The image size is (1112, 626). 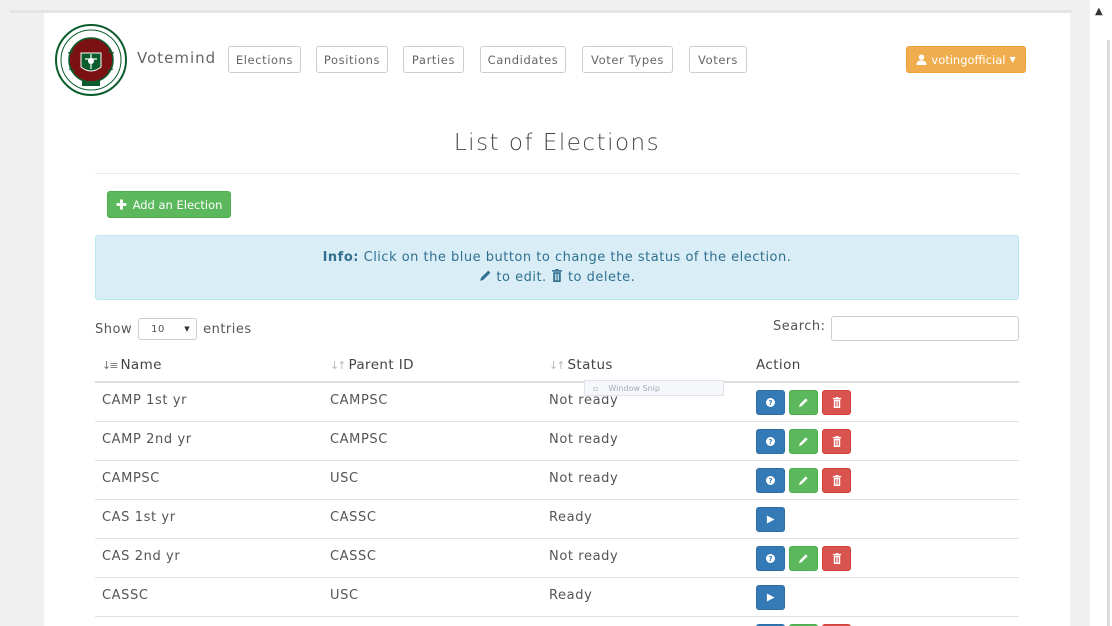 I want to click on cell-name: CAS 2nd yr, so click(x=141, y=556).